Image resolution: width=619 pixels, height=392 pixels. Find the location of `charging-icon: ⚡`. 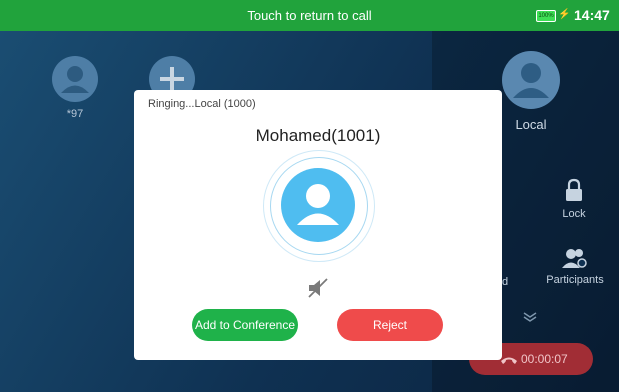

charging-icon: ⚡ is located at coordinates (564, 14).